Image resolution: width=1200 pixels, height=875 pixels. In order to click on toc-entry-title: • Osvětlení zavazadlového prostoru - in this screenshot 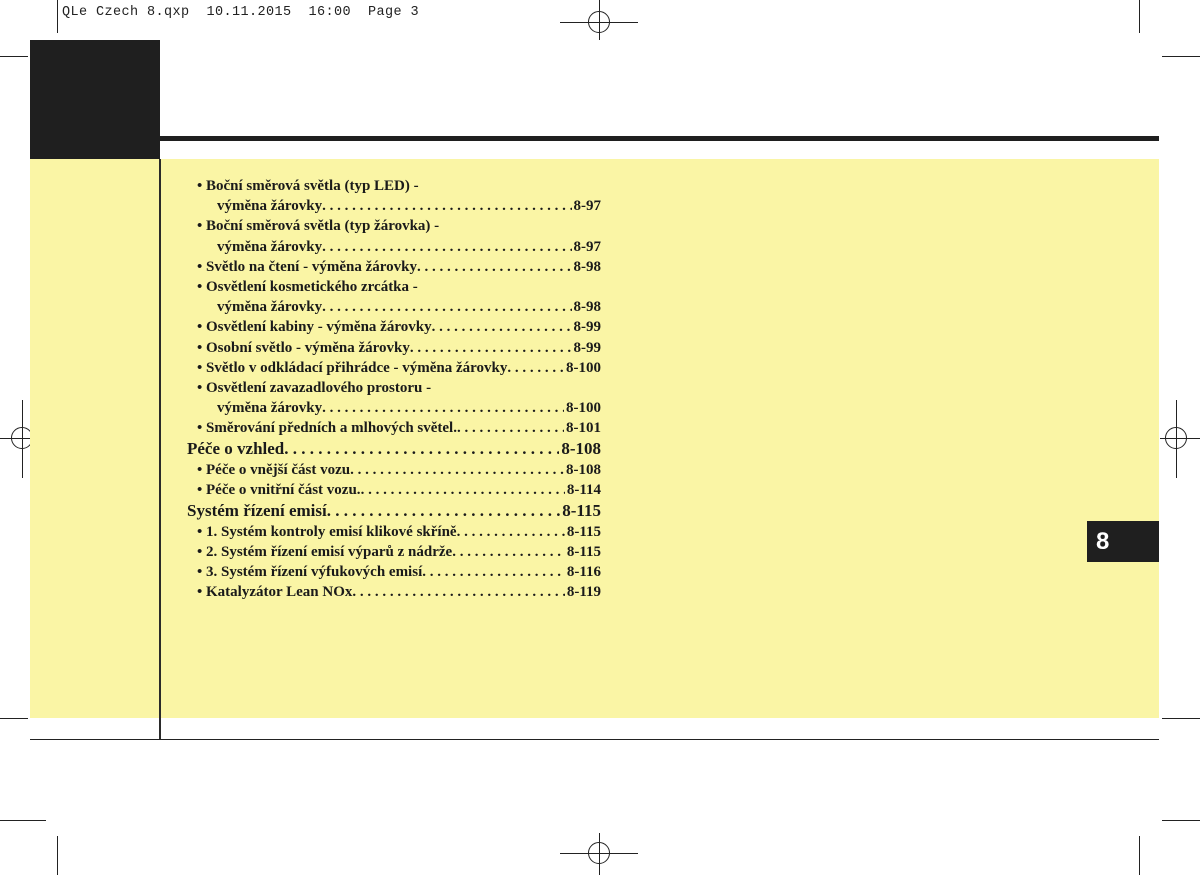, I will do `click(314, 387)`.